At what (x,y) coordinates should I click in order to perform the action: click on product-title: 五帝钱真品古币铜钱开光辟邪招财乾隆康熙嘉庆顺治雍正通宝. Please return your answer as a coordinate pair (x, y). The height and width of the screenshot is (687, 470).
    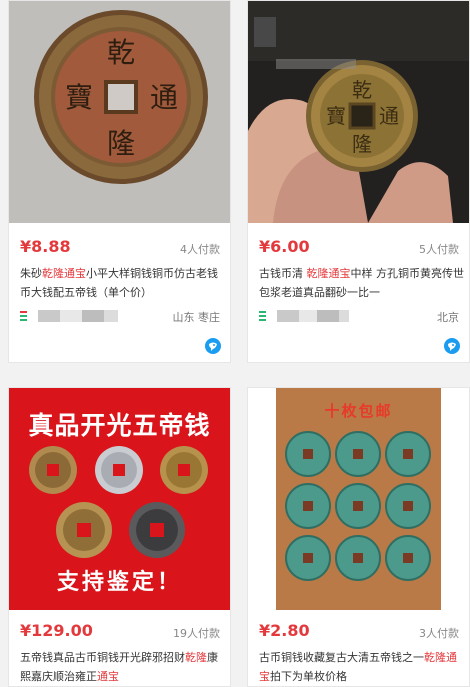
    Looking at the image, I should click on (122, 667).